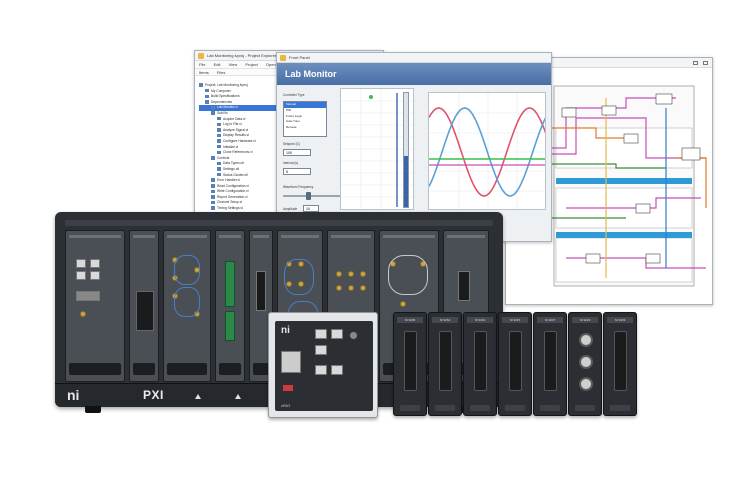 This screenshot has height=500, width=750. Describe the element at coordinates (222, 112) in the screenshot. I see `tree-item-label: SubVIs` at that location.